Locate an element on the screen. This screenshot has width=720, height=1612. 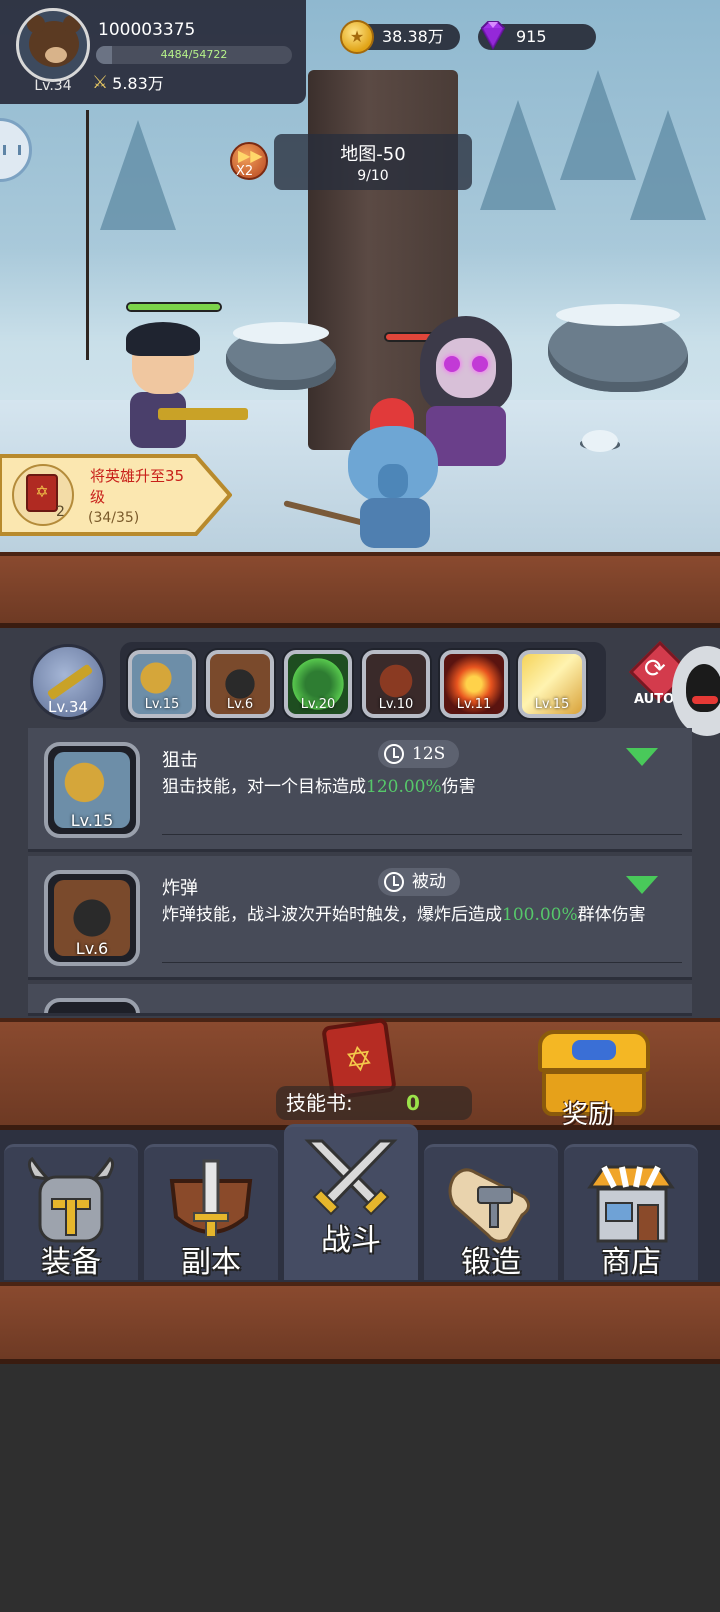
hero-character is located at coordinates (183, 387).